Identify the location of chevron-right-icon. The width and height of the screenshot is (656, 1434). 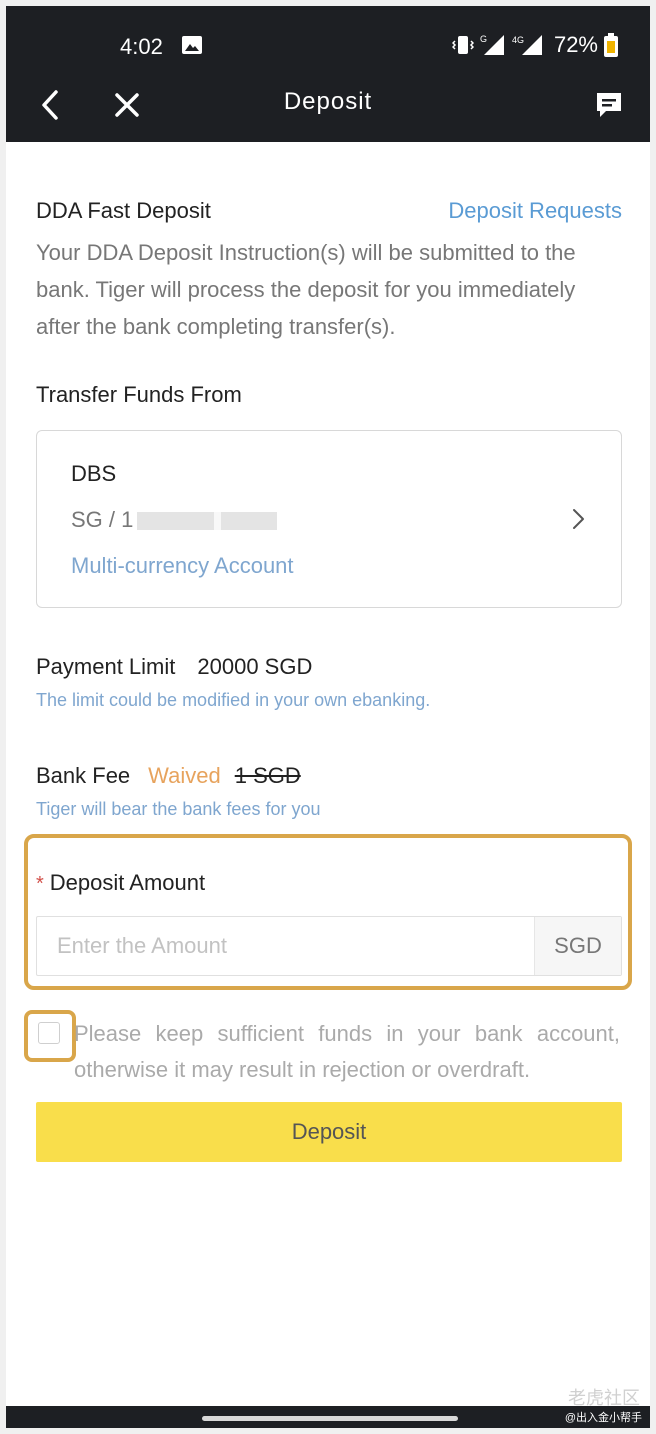
(578, 519).